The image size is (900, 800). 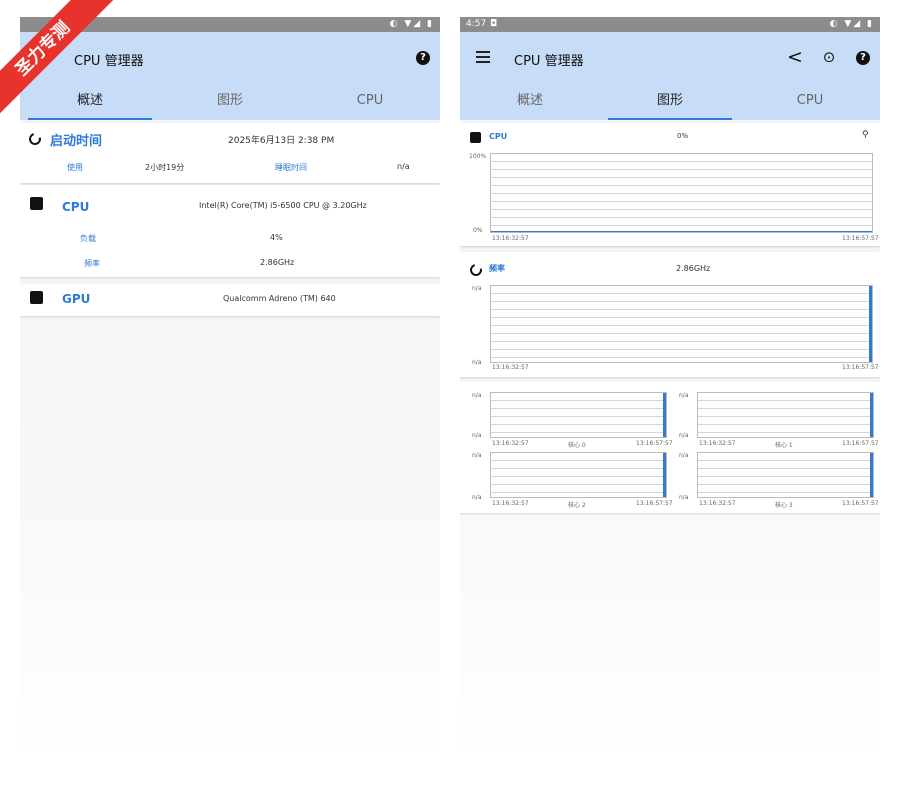 I want to click on core0-label: 核心 0, so click(x=577, y=445).